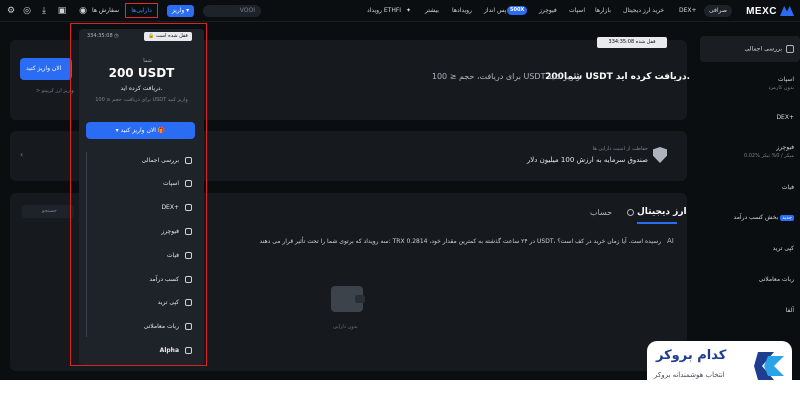 This screenshot has height=408, width=800. I want to click on empty-wallet-icon, so click(348, 299).